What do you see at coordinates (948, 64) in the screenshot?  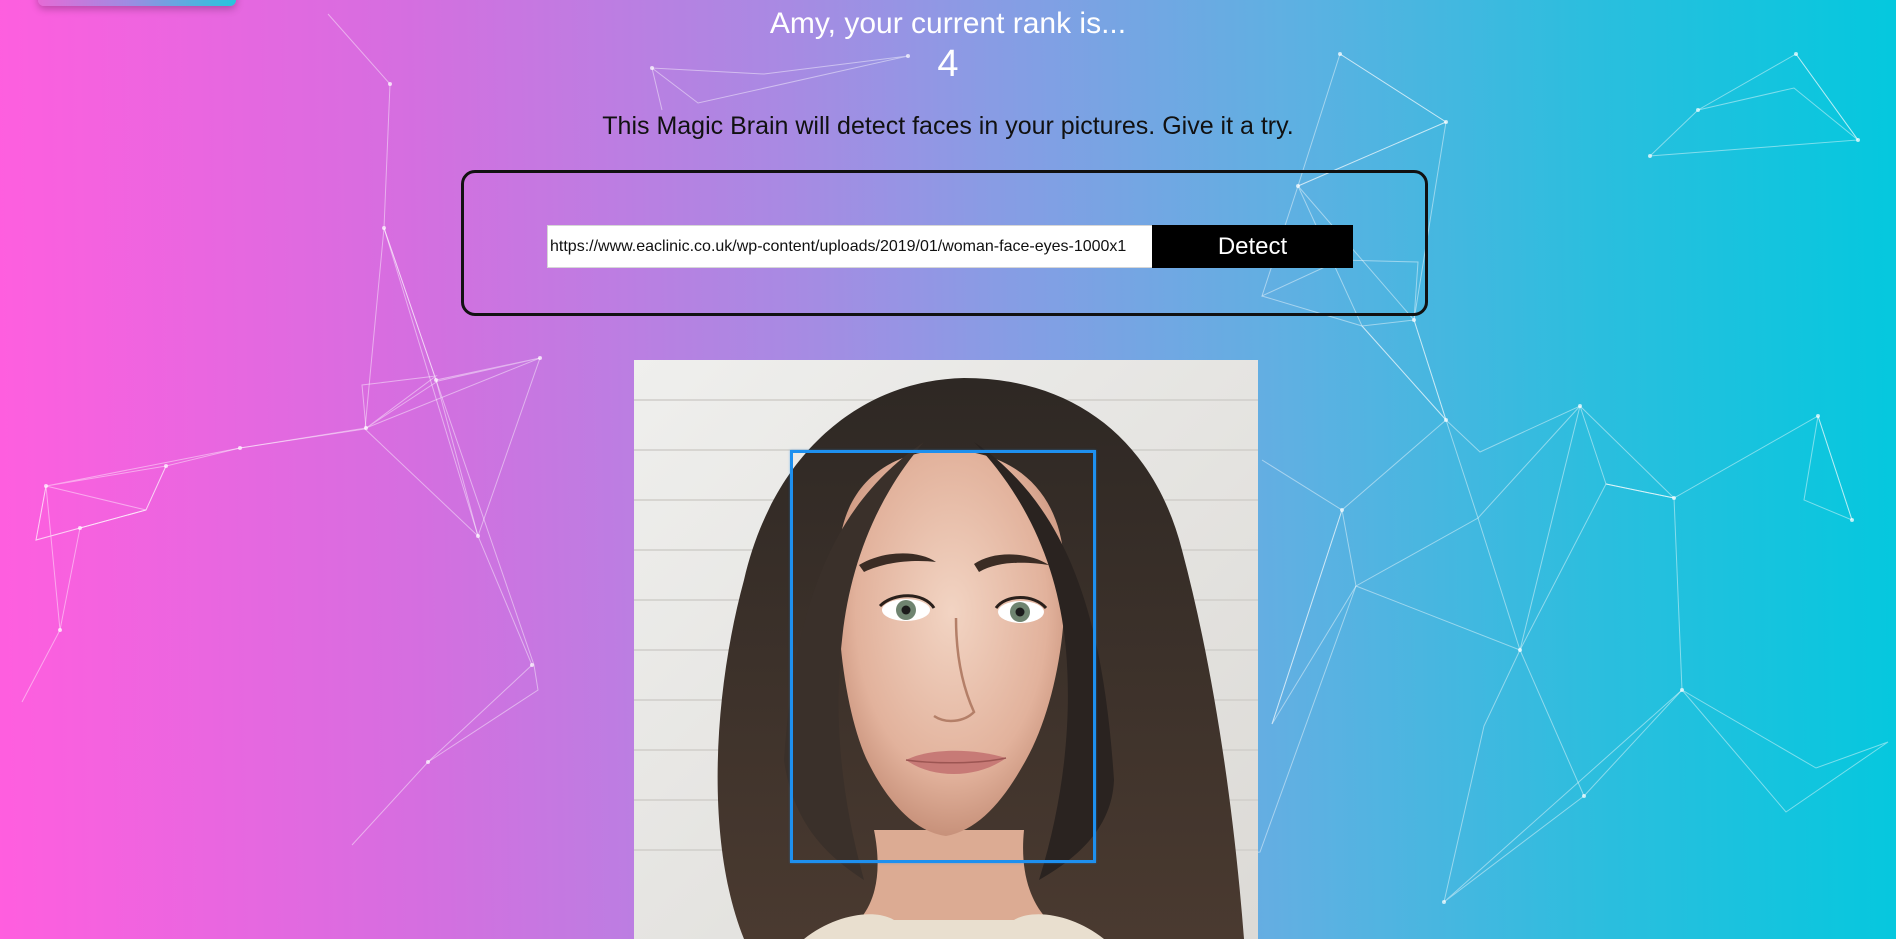 I see `rank-value: 4` at bounding box center [948, 64].